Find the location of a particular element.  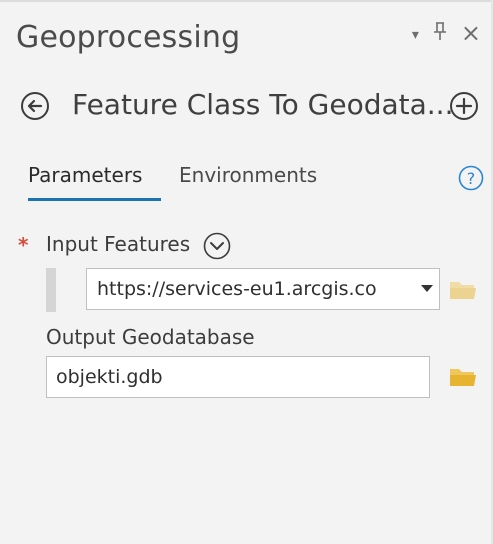

close-icon: × is located at coordinates (471, 33).